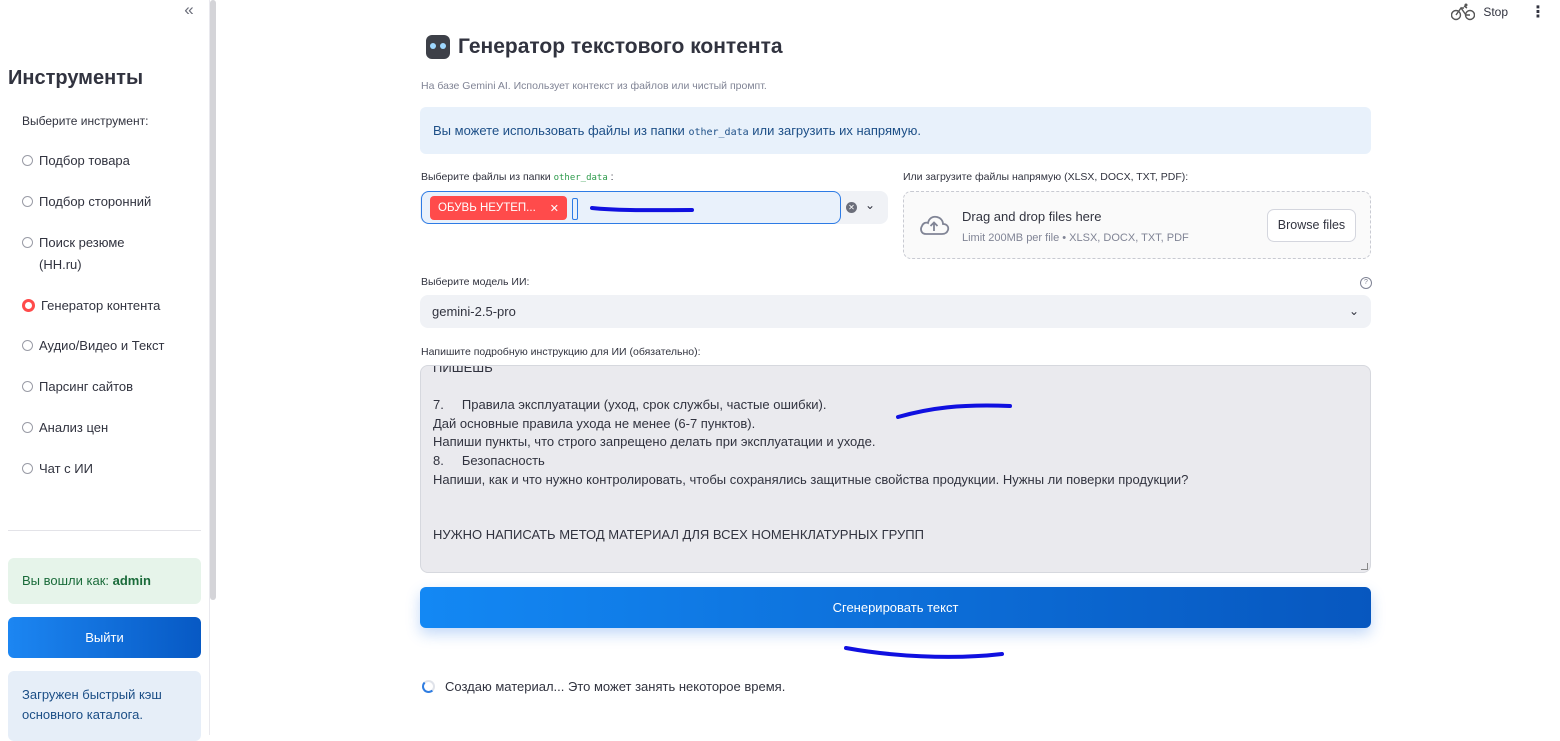 The width and height of the screenshot is (1560, 741). Describe the element at coordinates (28, 305) in the screenshot. I see `radio-checked-icon` at that location.